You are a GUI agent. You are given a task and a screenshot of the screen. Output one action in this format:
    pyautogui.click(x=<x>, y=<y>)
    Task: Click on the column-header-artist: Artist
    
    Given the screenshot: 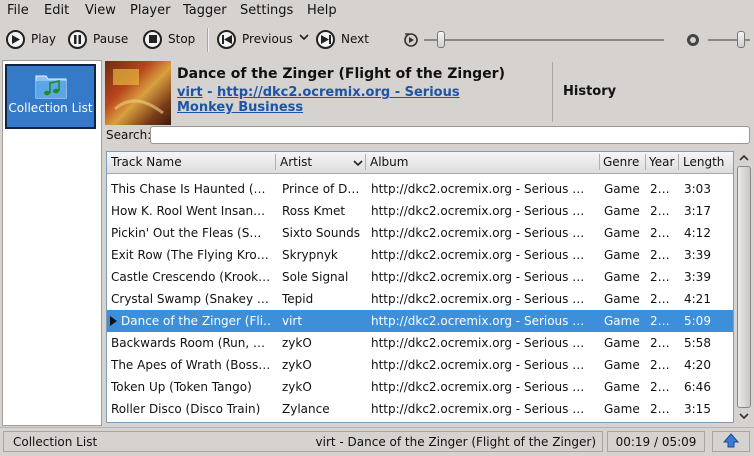 What is the action you would take?
    pyautogui.click(x=296, y=162)
    